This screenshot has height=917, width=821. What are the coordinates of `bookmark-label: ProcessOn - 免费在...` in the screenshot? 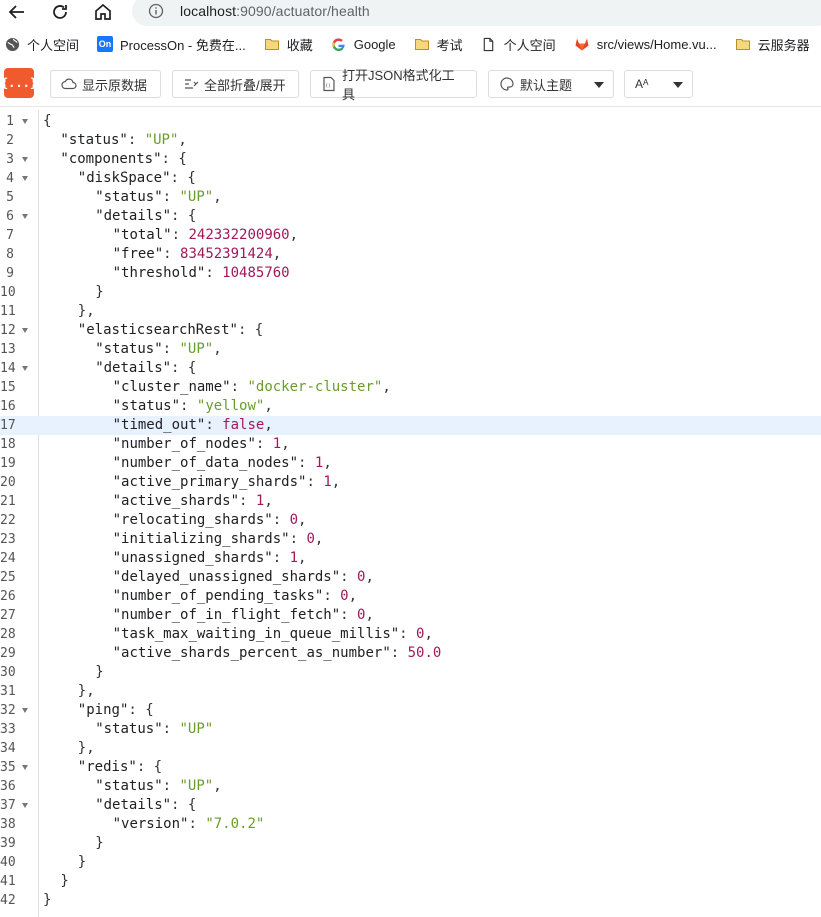 It's located at (183, 45).